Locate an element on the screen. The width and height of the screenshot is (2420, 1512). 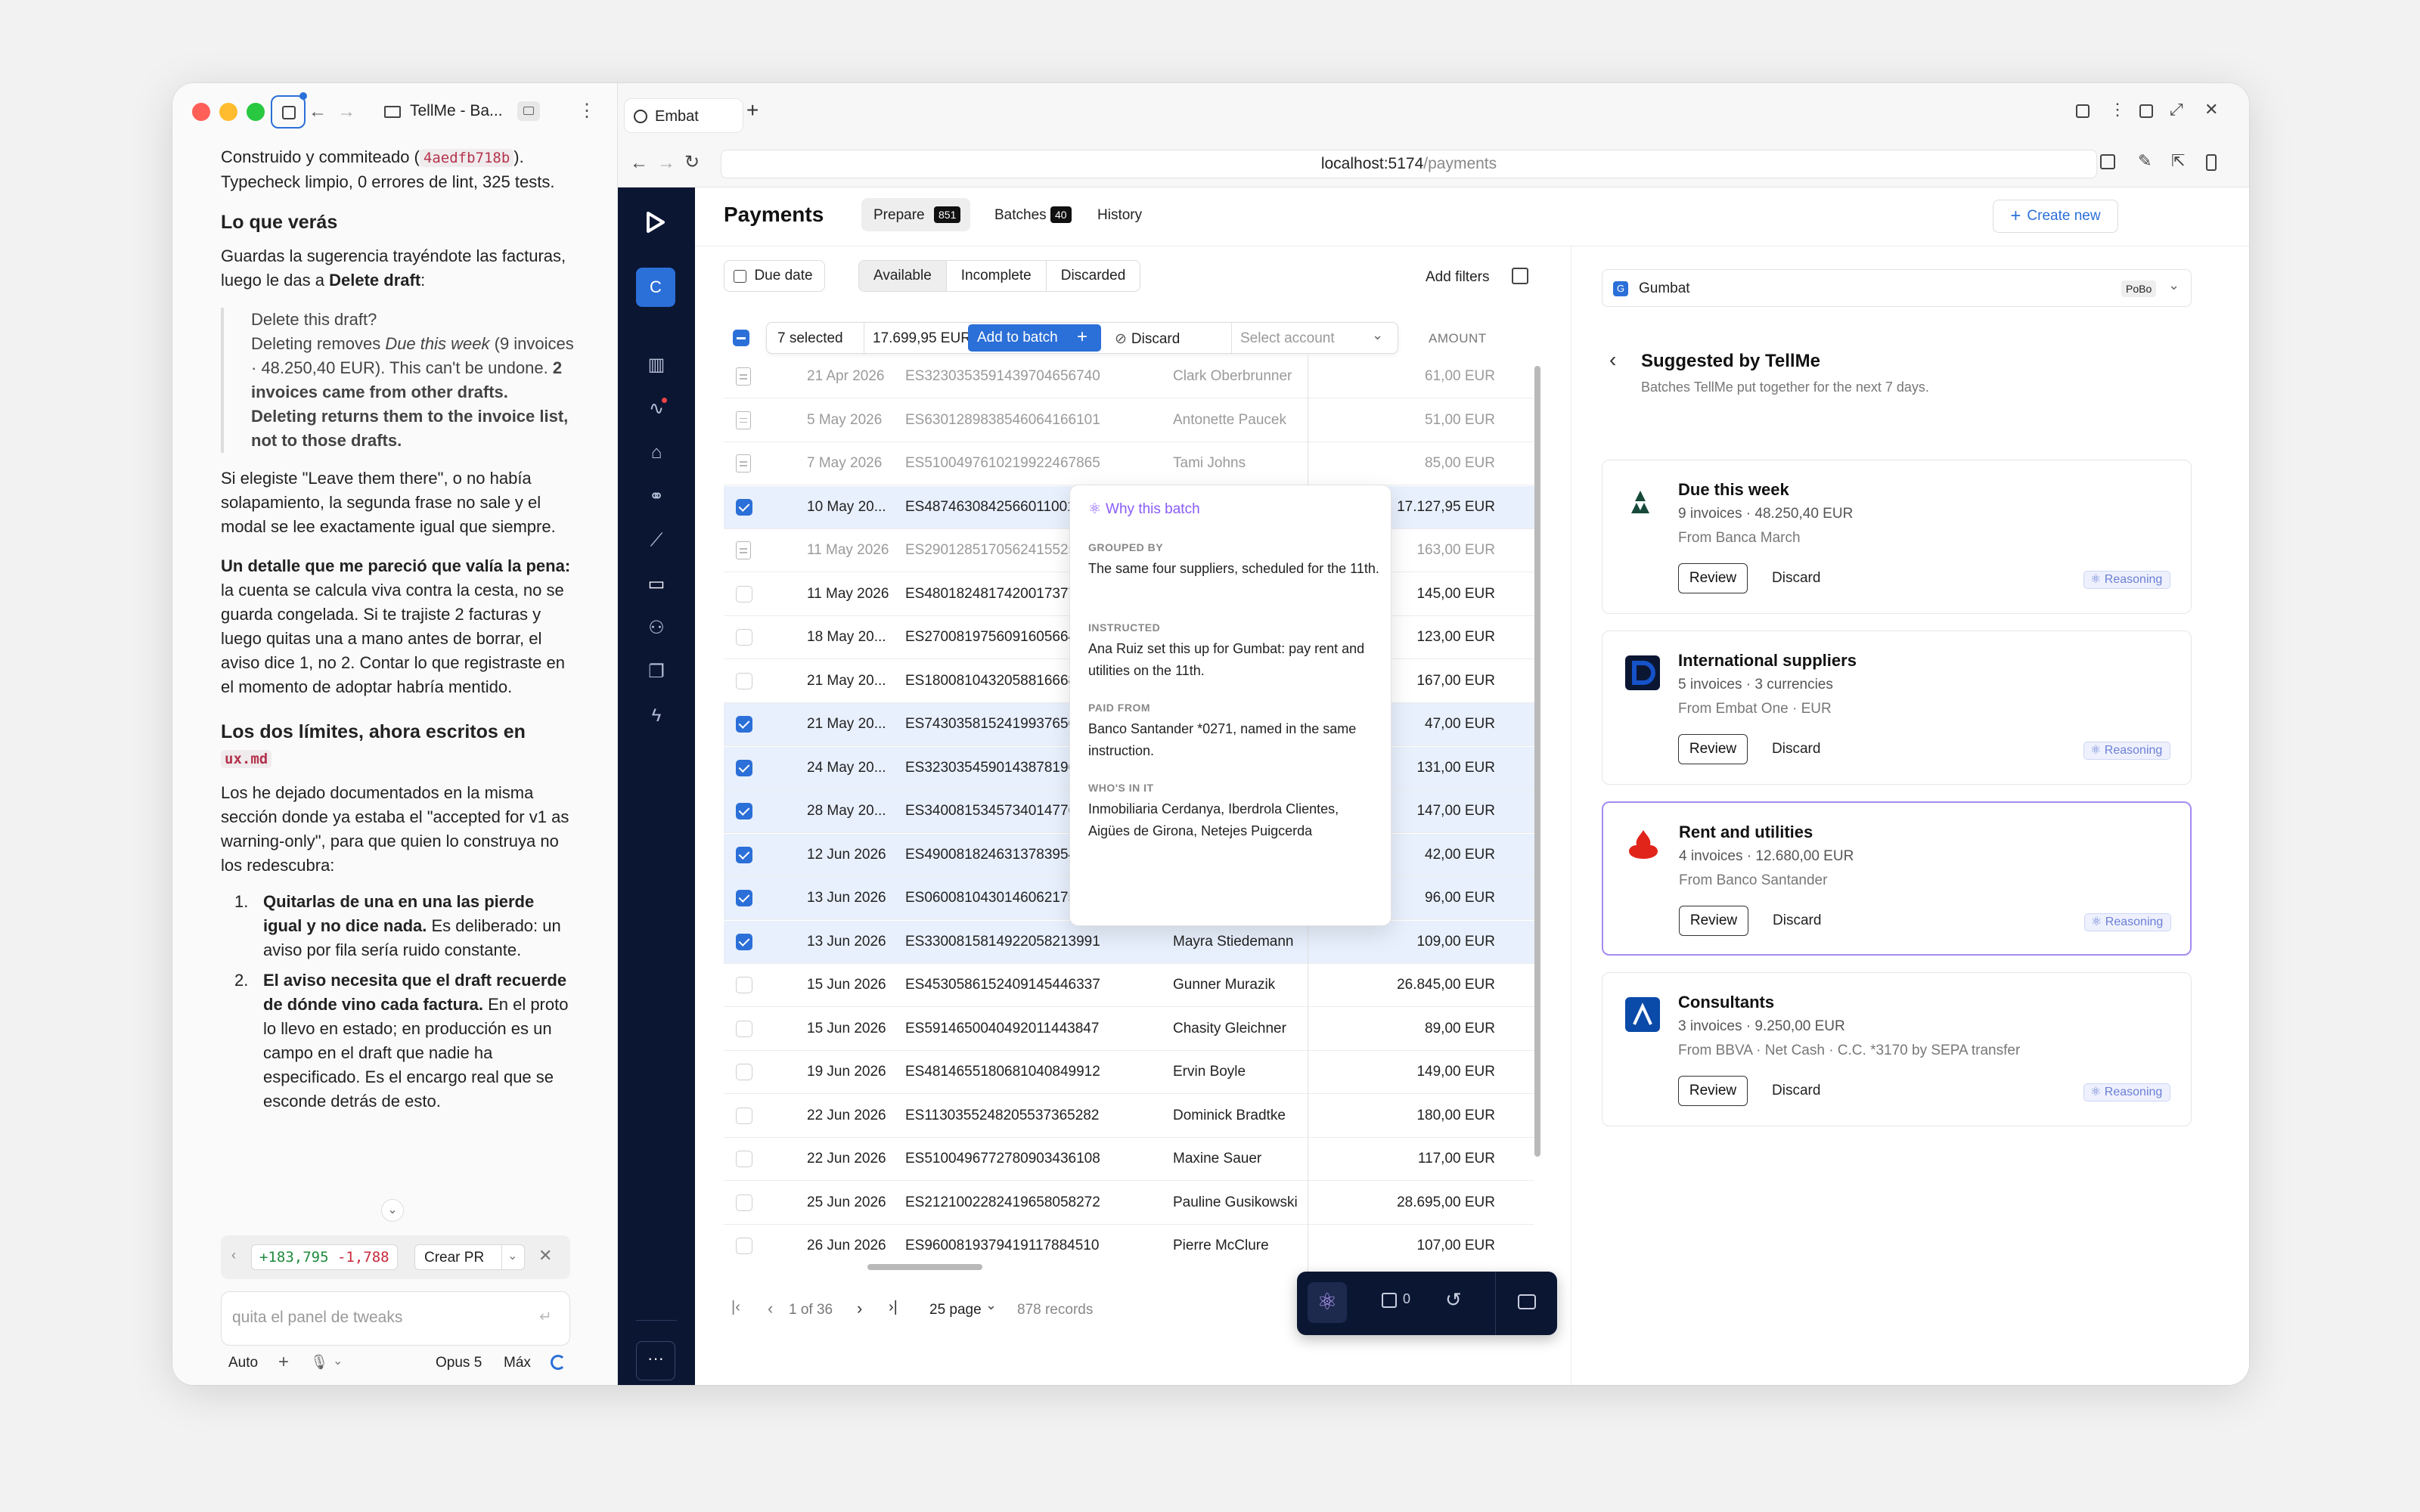
close-window-button is located at coordinates (201, 112).